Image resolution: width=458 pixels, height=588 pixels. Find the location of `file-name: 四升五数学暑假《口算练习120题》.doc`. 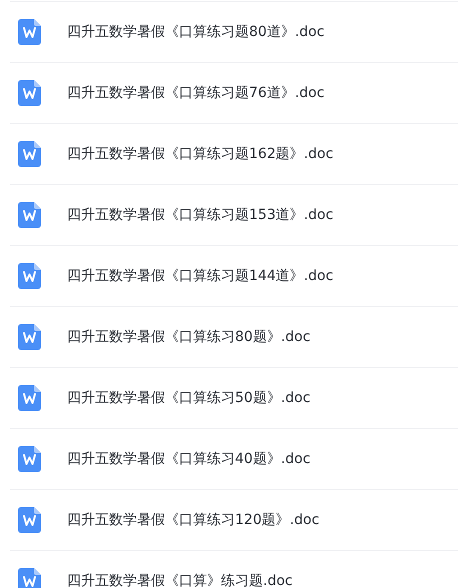

file-name: 四升五数学暑假《口算练习120题》.doc is located at coordinates (193, 520).